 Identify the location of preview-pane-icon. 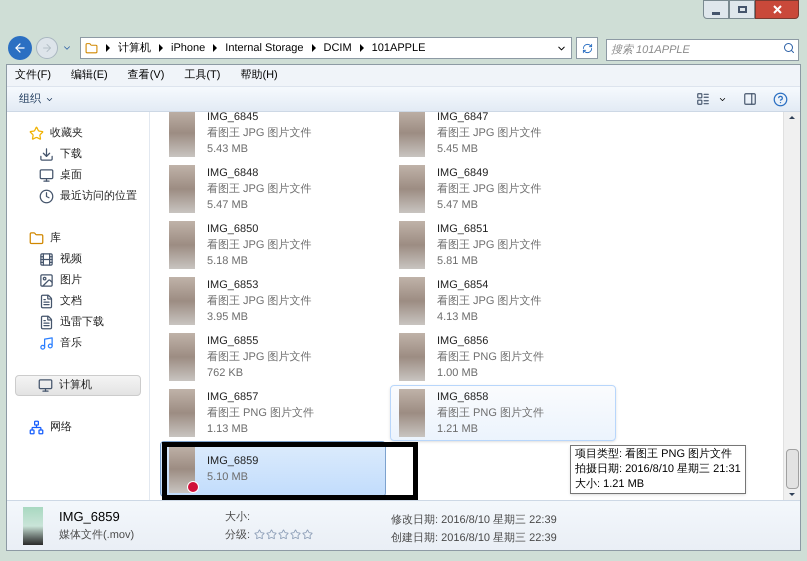
(750, 99).